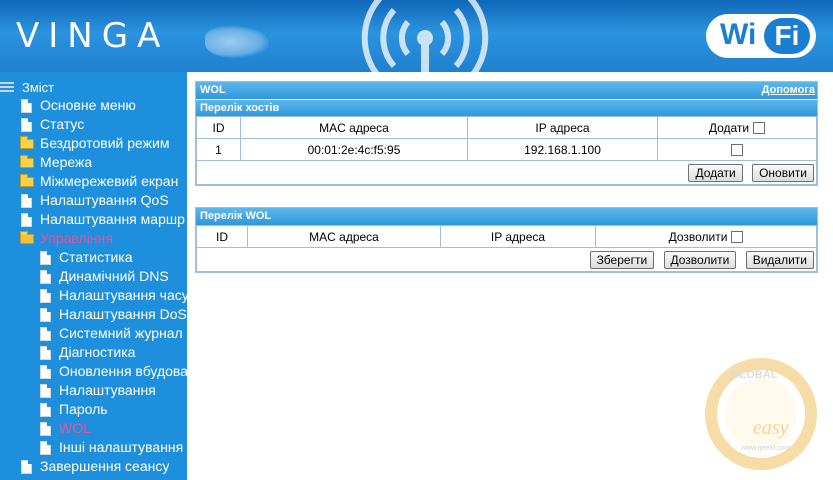 The image size is (833, 480). What do you see at coordinates (765, 448) in the screenshot?
I see `watermark-url: www.geeld.com` at bounding box center [765, 448].